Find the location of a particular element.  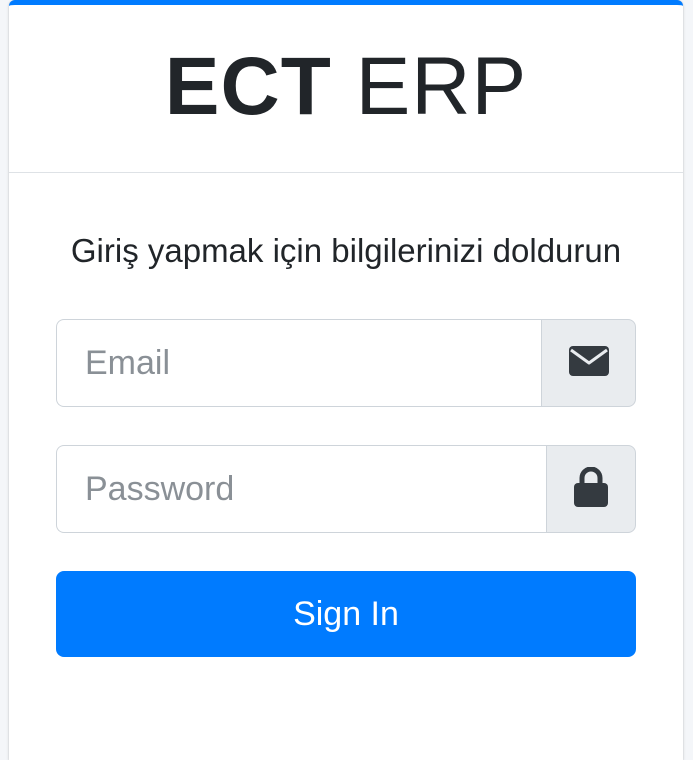

password-input-group is located at coordinates (346, 489).